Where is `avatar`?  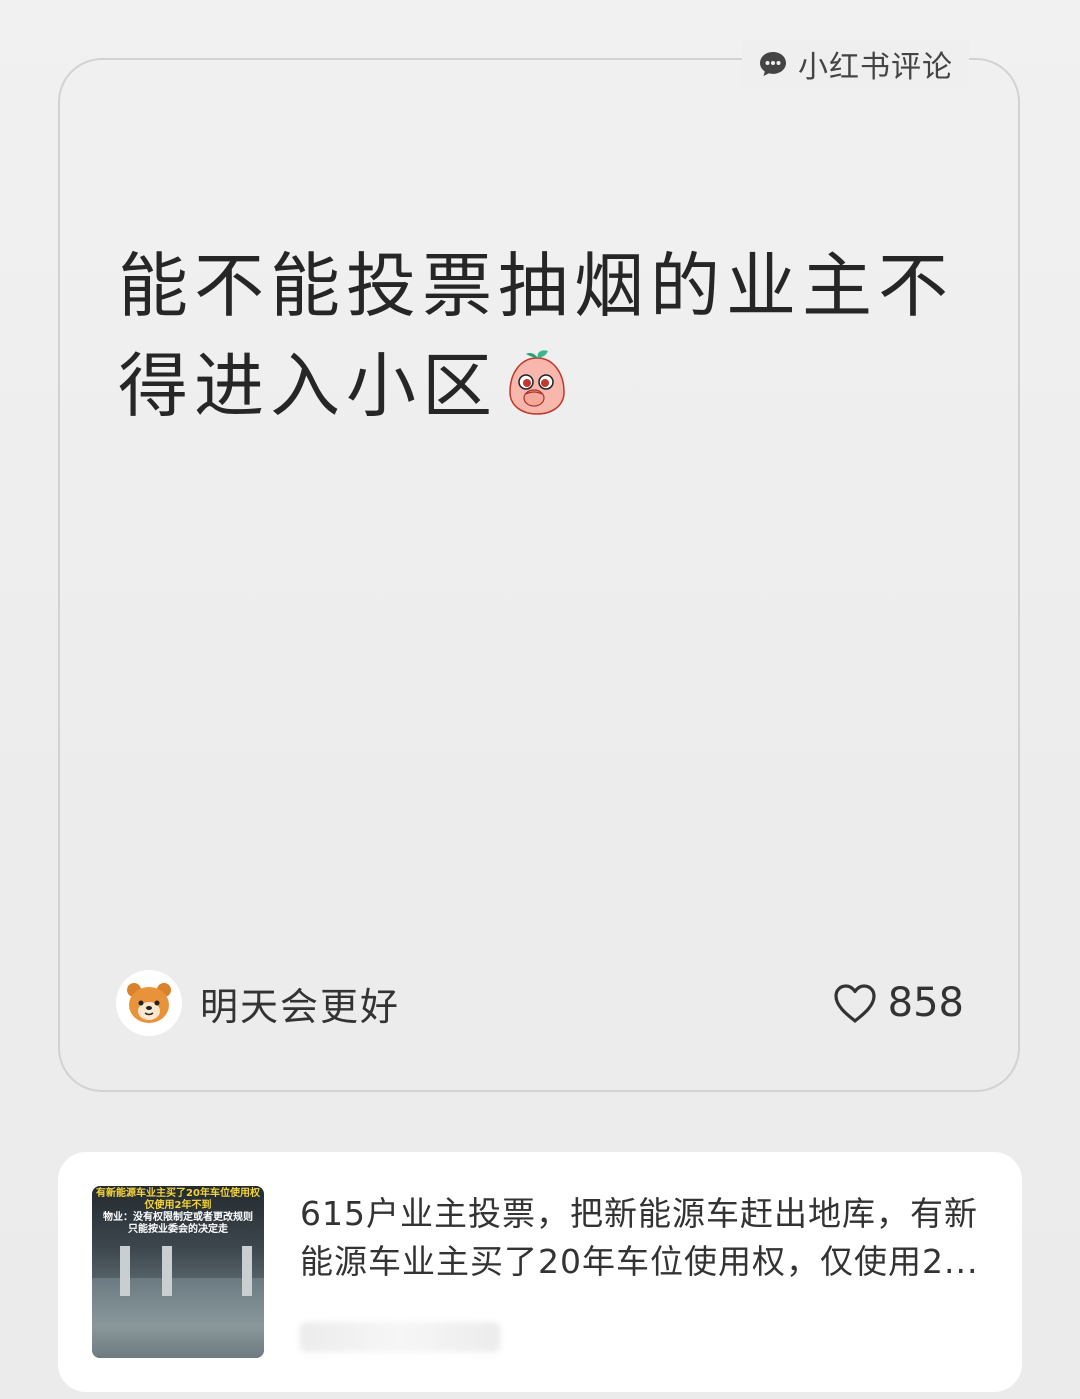 avatar is located at coordinates (149, 1003).